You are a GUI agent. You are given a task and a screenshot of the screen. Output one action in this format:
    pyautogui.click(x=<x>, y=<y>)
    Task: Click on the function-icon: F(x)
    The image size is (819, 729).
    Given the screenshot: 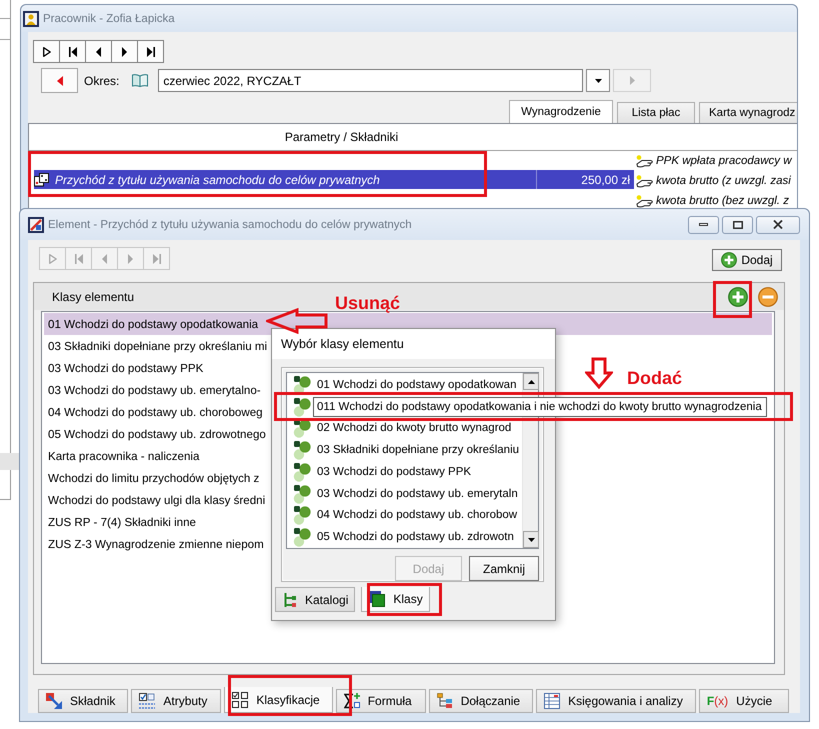 What is the action you would take?
    pyautogui.click(x=717, y=701)
    